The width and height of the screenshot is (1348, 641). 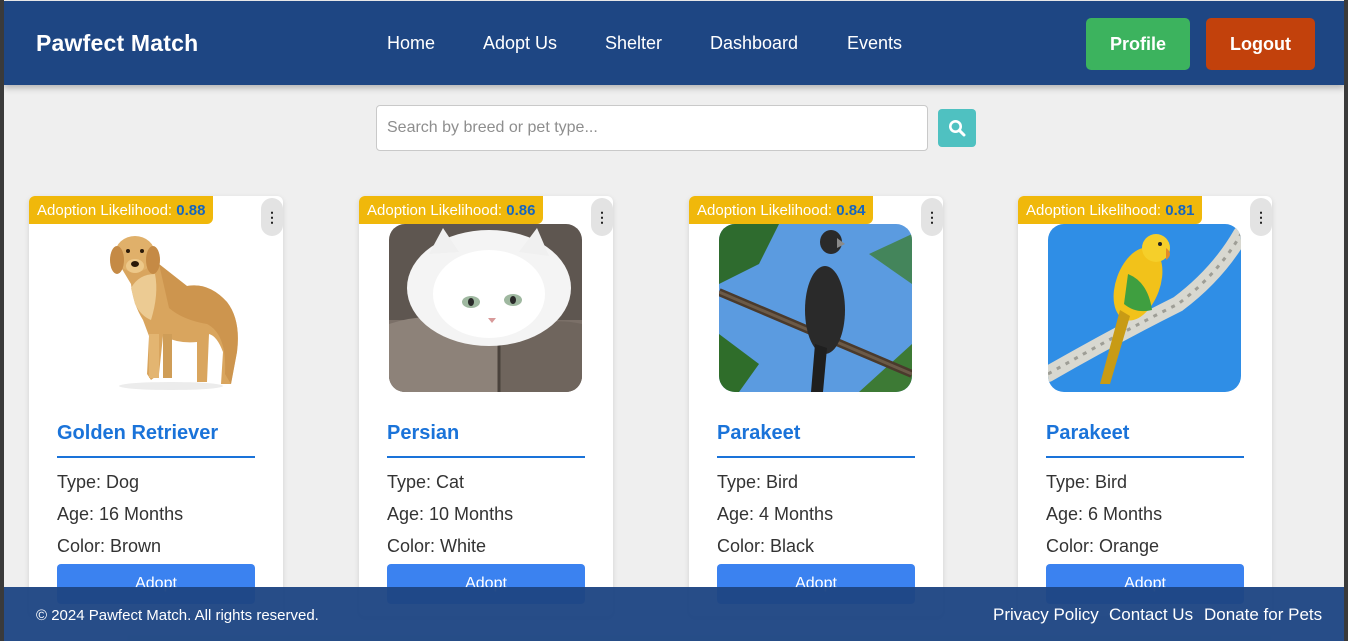 What do you see at coordinates (1180, 210) in the screenshot?
I see `likelihood-value: 0.81` at bounding box center [1180, 210].